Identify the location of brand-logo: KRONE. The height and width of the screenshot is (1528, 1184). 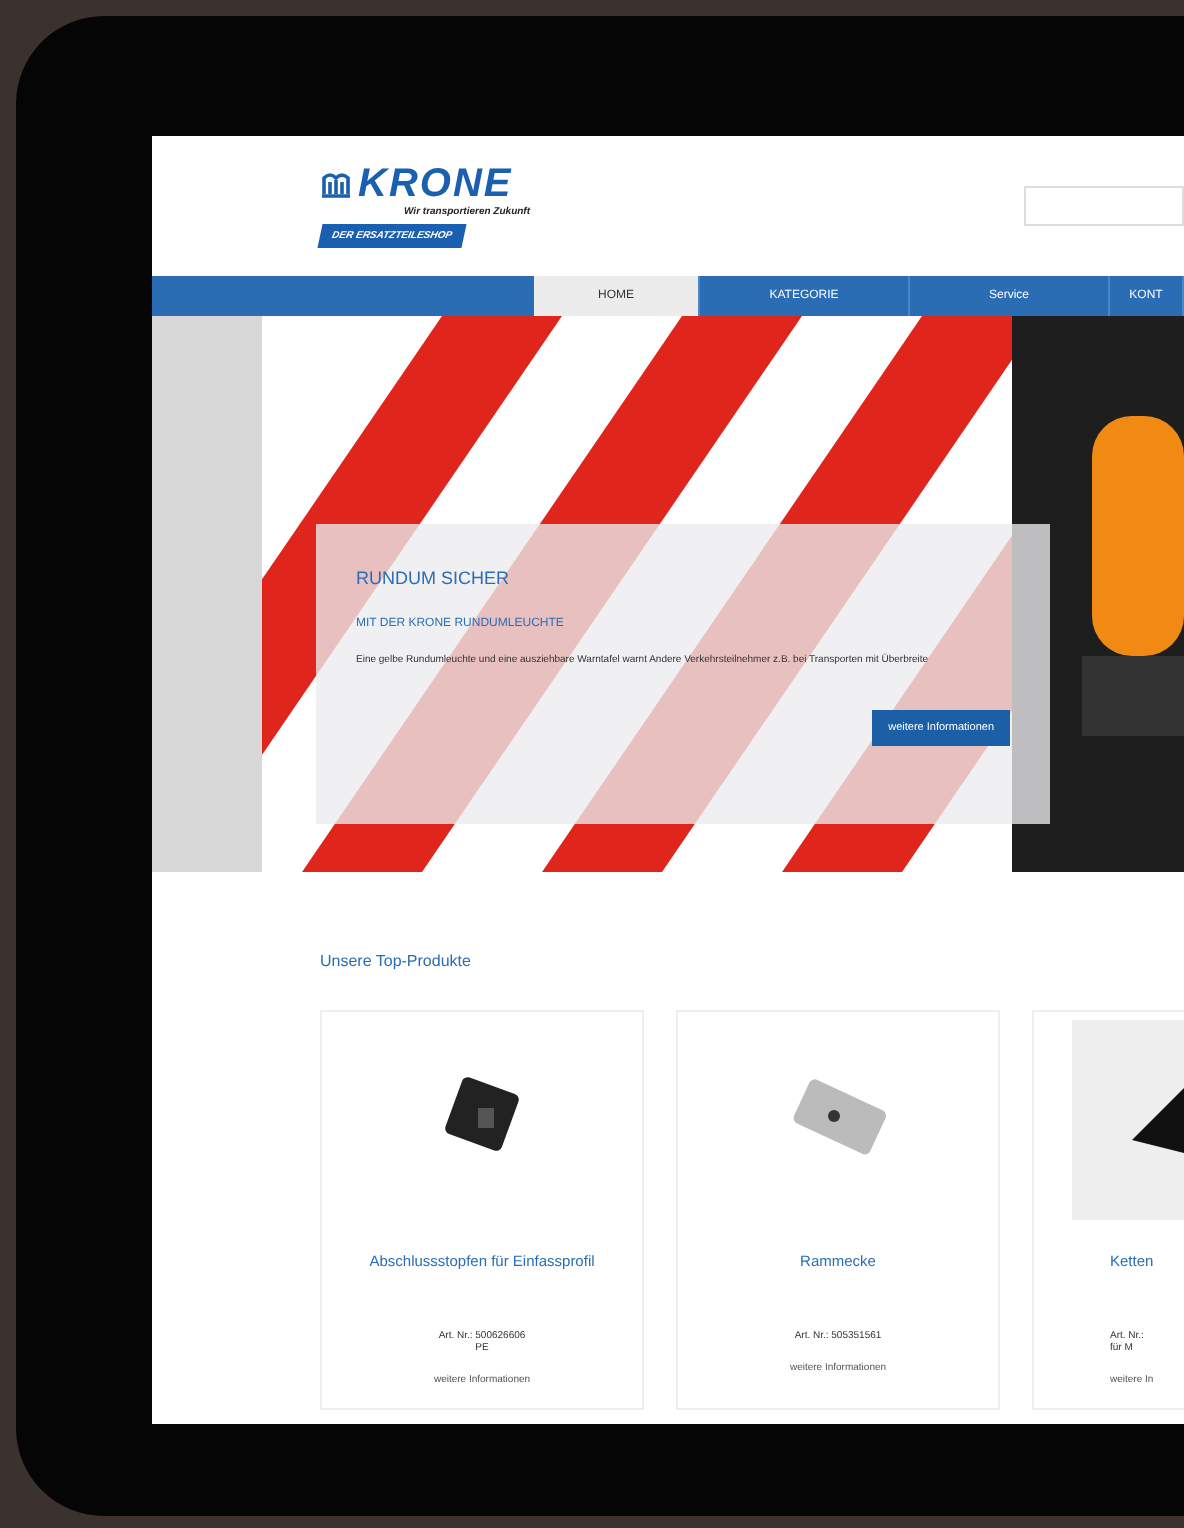
(435, 184).